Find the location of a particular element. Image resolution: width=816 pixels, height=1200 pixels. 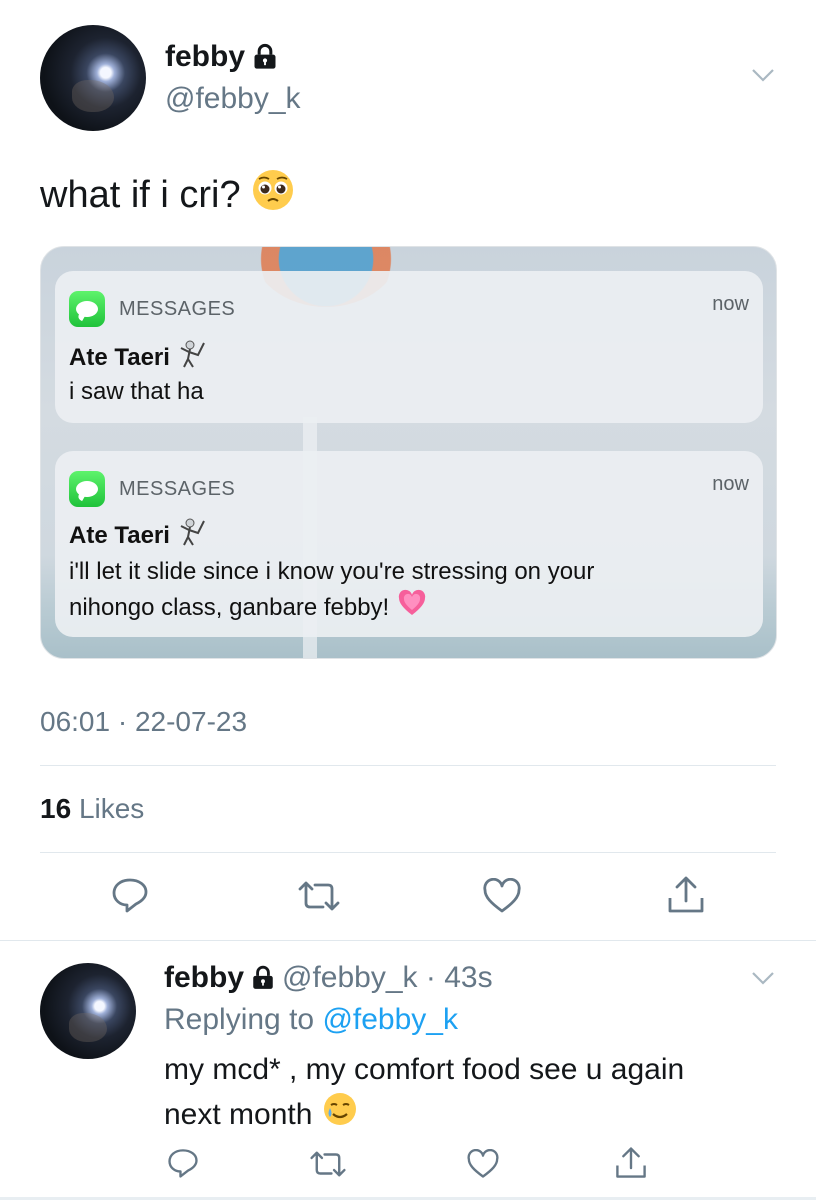

reply-author-row: febby @febby_k · 43s is located at coordinates (328, 978).